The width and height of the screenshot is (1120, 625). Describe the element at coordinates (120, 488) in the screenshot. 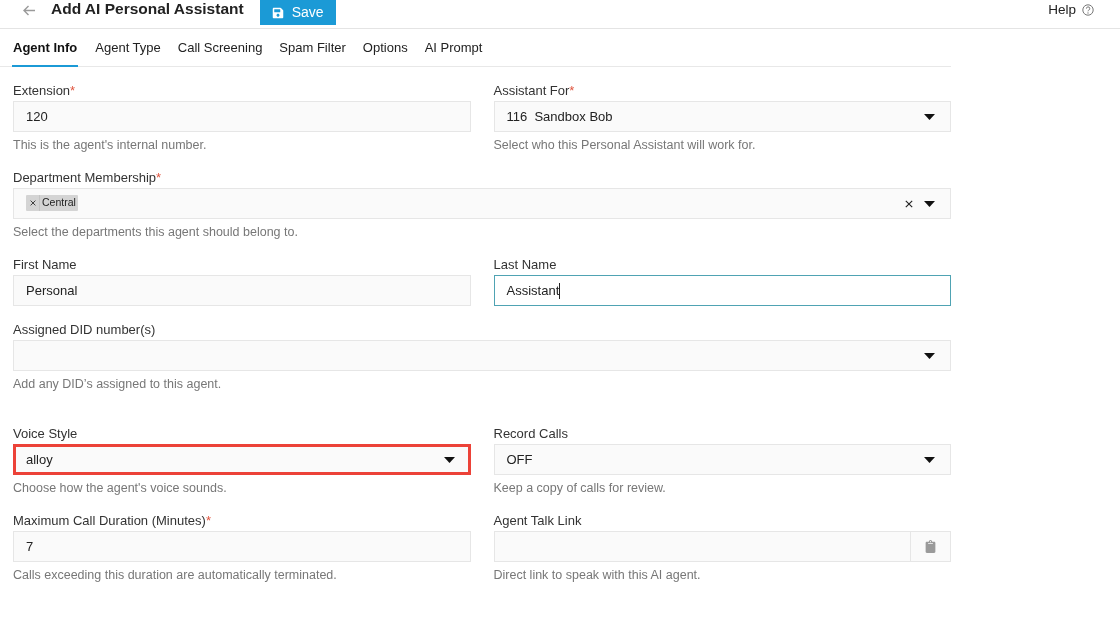

I see `help-text: Choose how the agent's voice sounds.` at that location.